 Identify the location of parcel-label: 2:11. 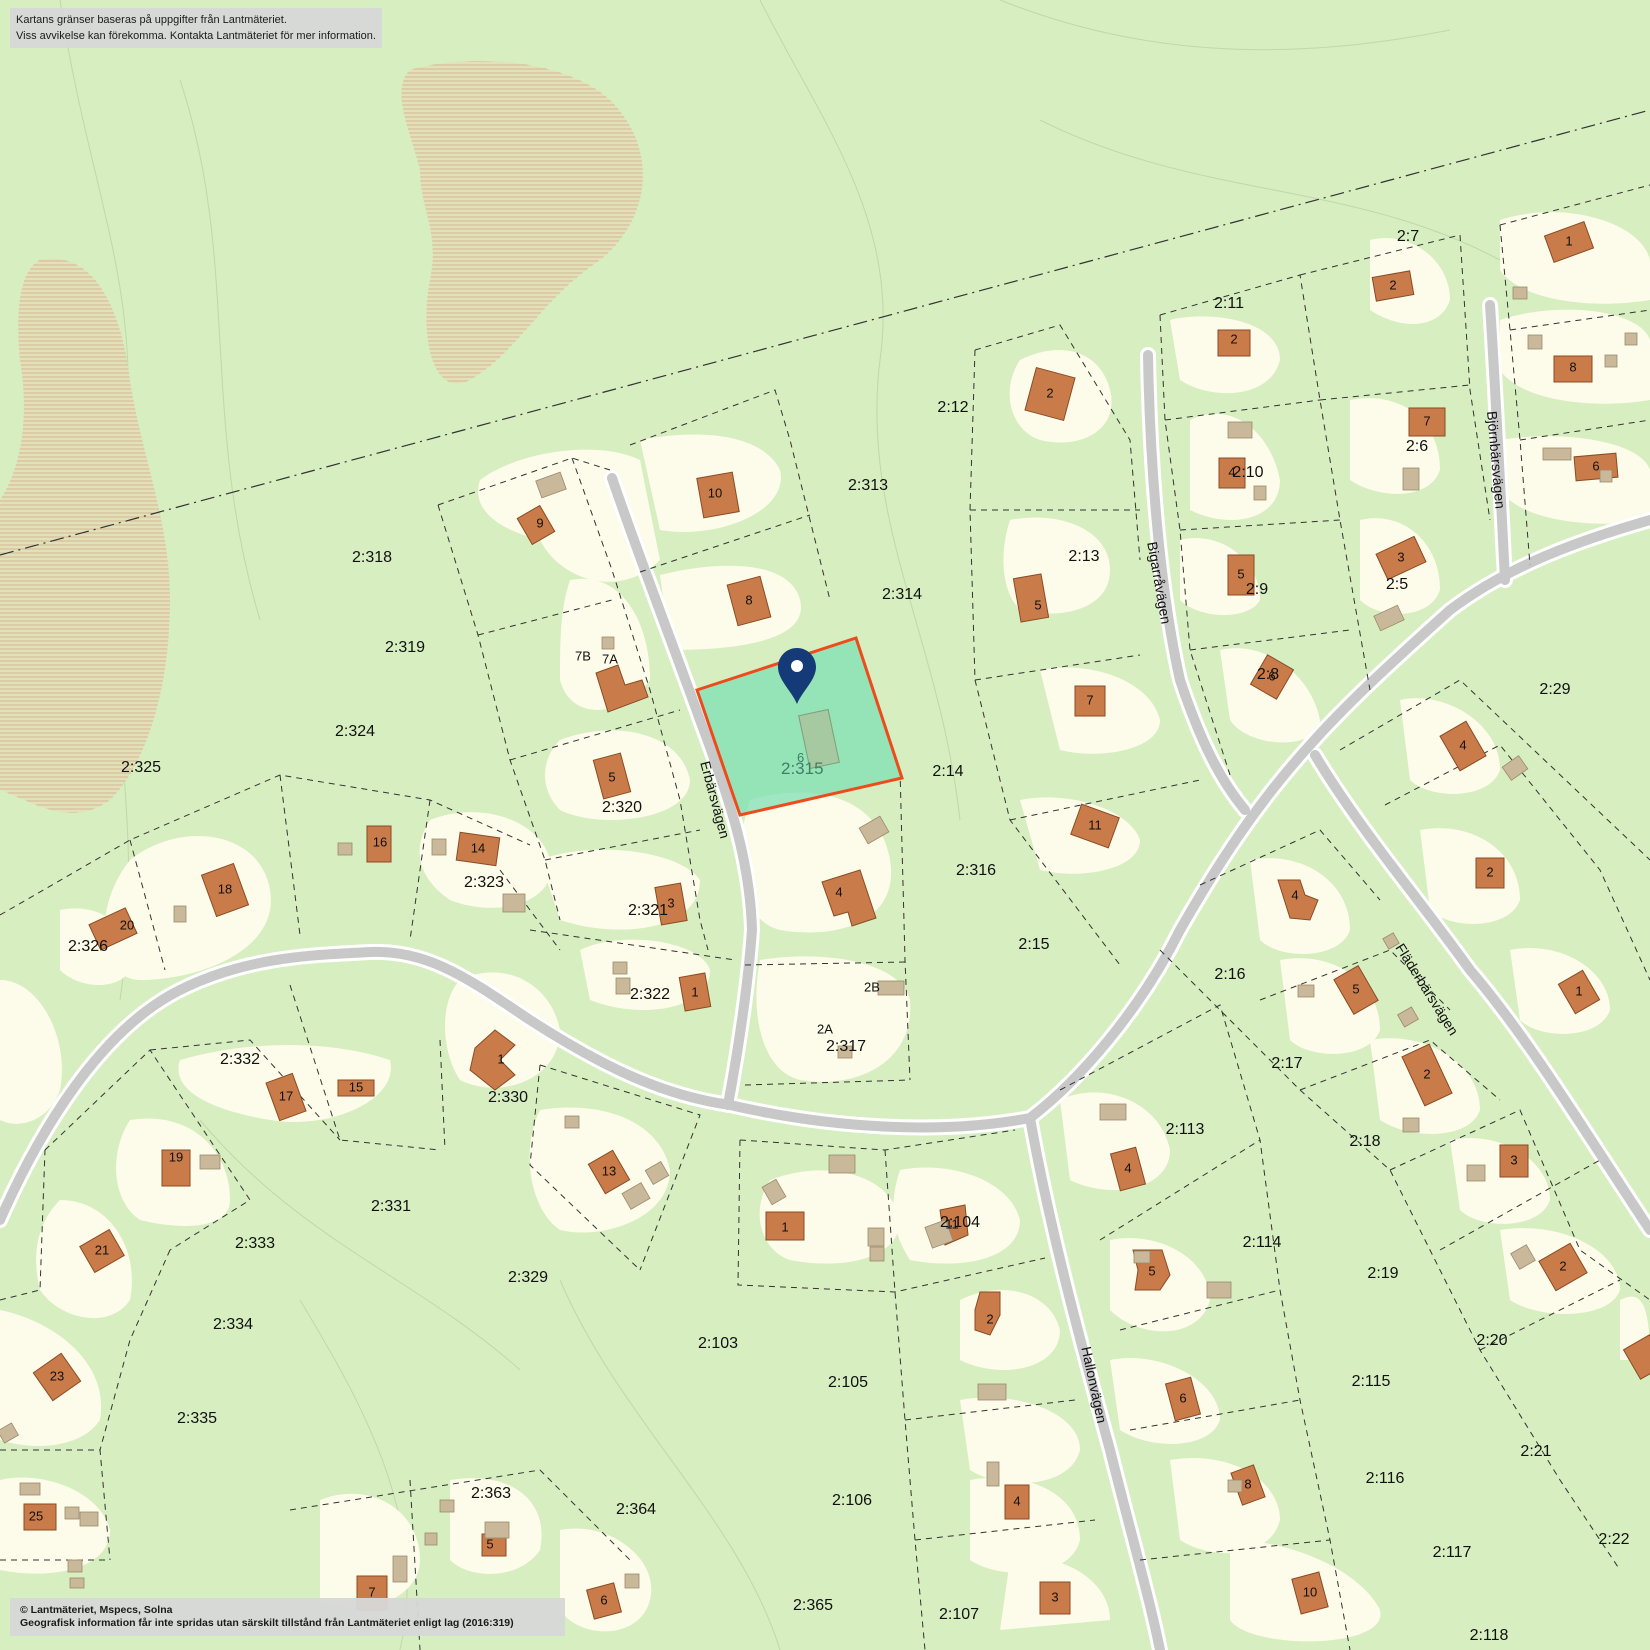
(1229, 303).